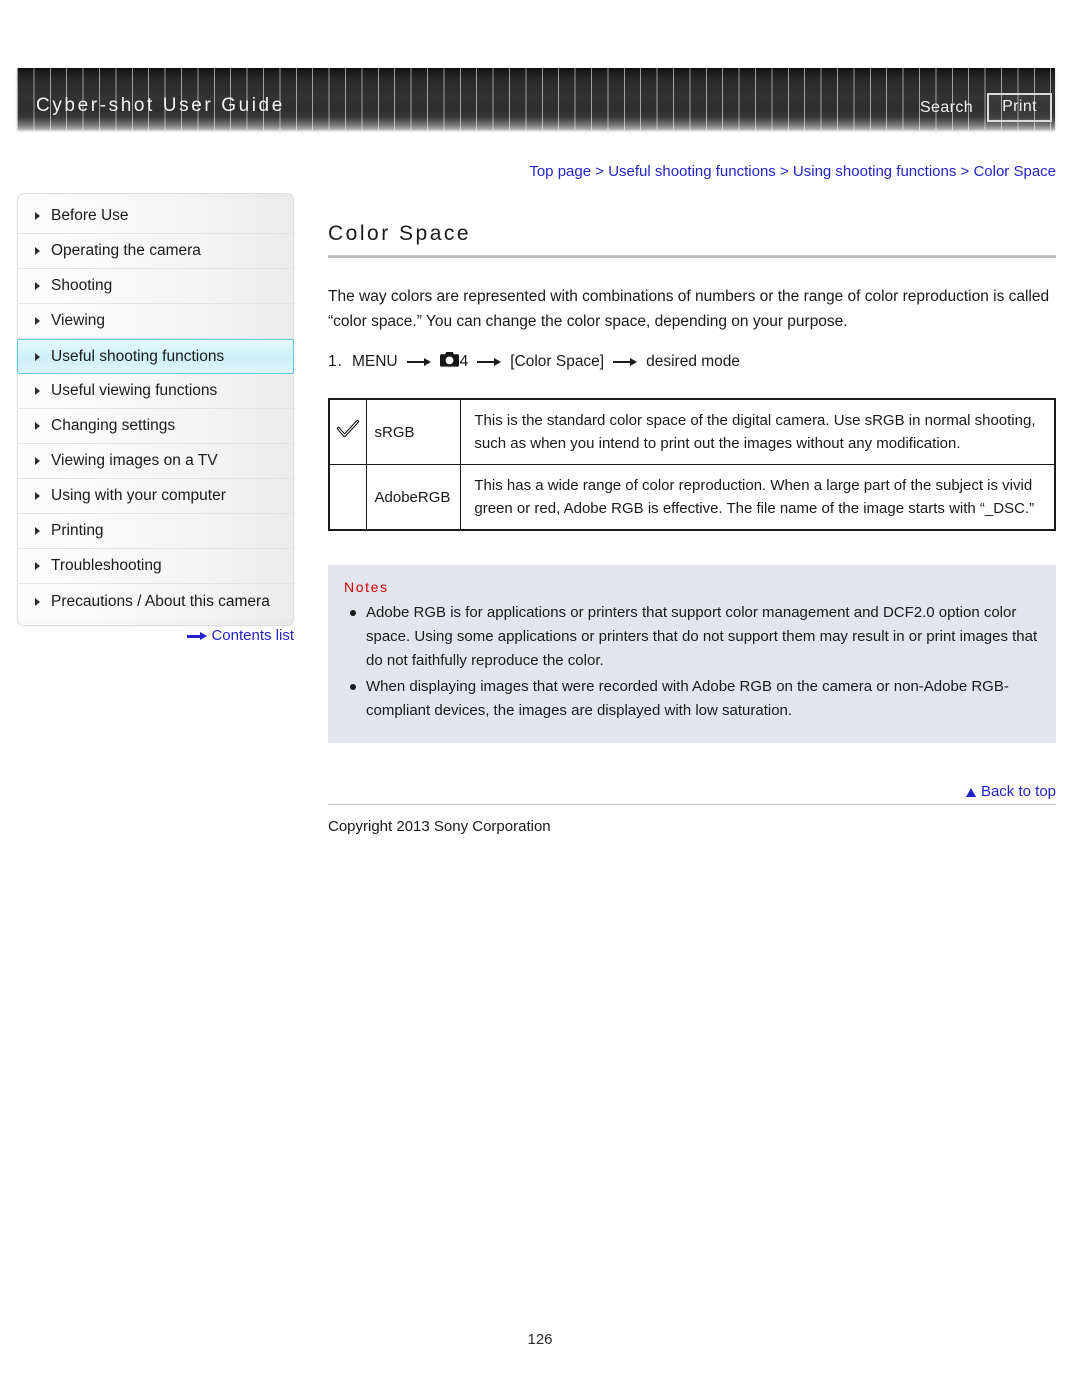 Image resolution: width=1080 pixels, height=1397 pixels. Describe the element at coordinates (155, 216) in the screenshot. I see `sidebar-item-before-use: Before Use` at that location.